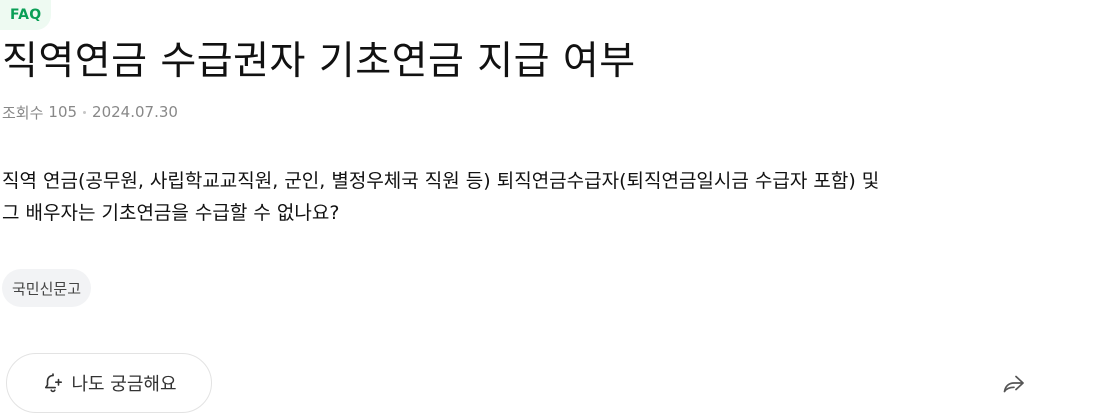 The height and width of the screenshot is (417, 1102). I want to click on views-count: 105, so click(63, 112).